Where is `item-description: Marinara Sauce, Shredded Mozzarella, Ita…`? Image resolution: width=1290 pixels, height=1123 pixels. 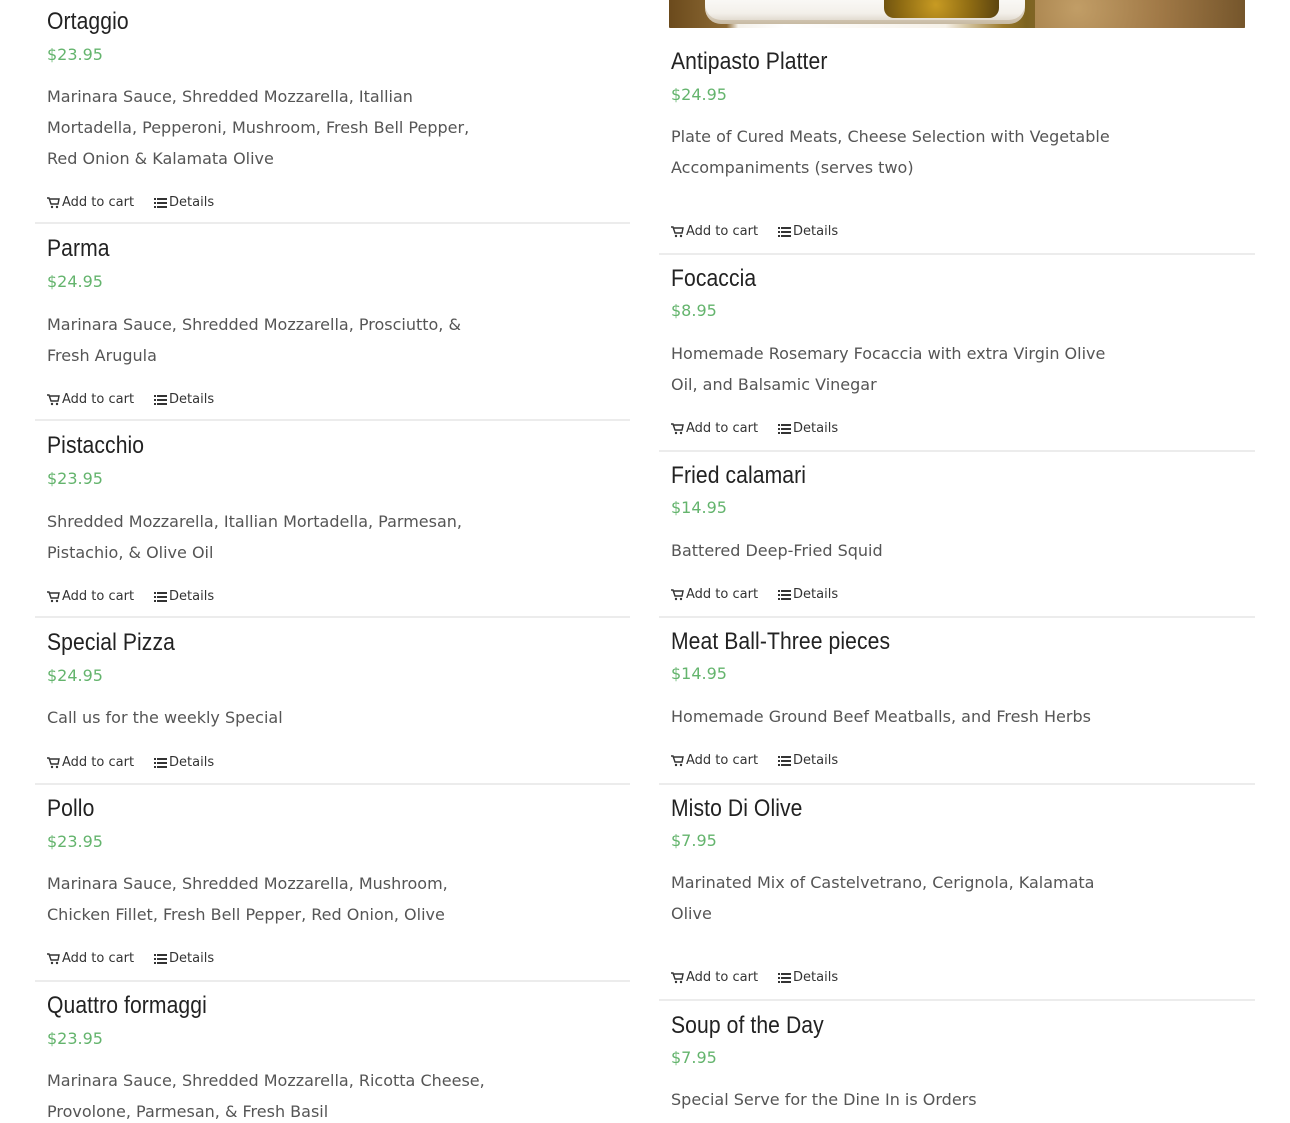
item-description: Marinara Sauce, Shredded Mozzarella, Ita… is located at coordinates (258, 127).